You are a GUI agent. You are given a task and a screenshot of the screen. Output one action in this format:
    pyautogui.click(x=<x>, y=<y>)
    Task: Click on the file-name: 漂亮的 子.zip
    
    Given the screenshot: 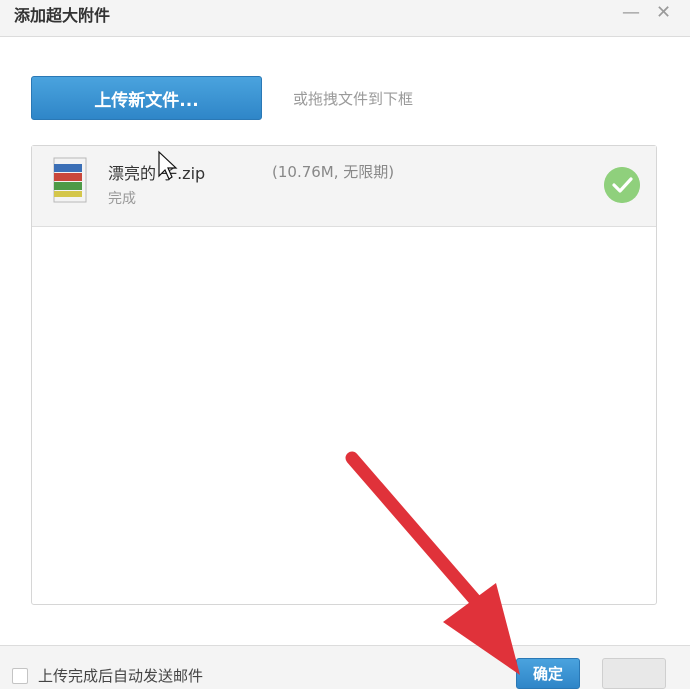 What is the action you would take?
    pyautogui.click(x=157, y=173)
    